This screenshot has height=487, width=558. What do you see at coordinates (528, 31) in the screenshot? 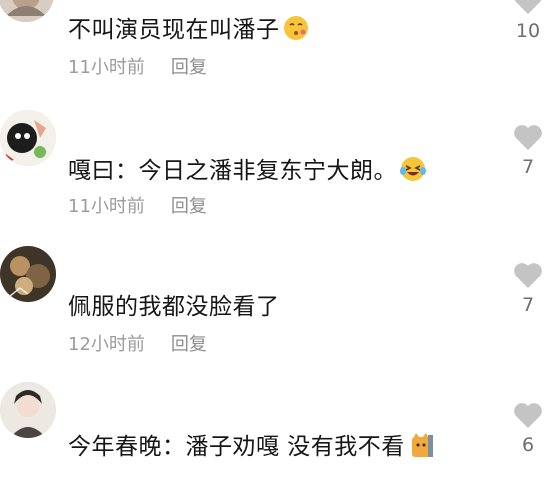
I see `like-count: 10` at bounding box center [528, 31].